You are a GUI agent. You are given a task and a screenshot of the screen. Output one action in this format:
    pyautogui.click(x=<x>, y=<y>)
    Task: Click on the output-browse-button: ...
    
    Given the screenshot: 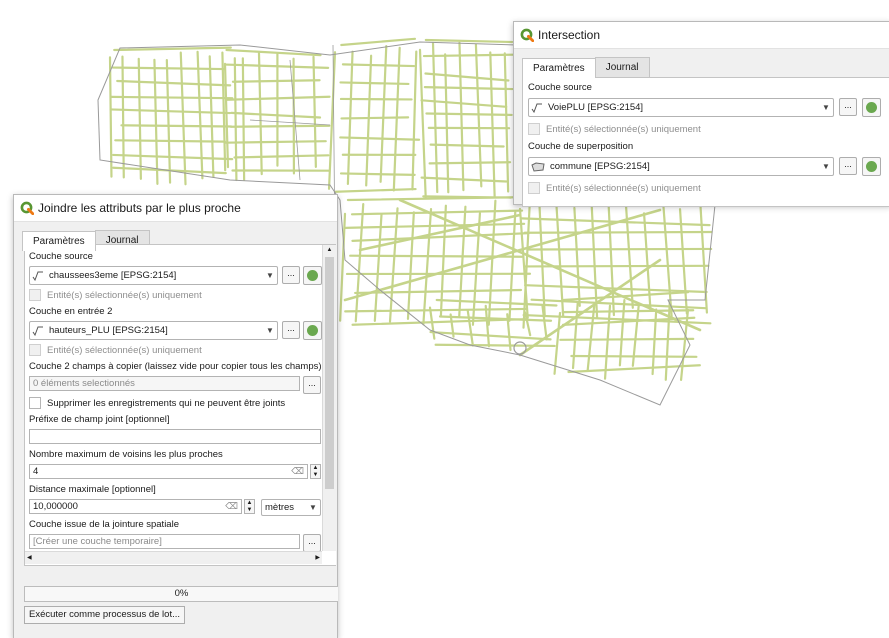 What is the action you would take?
    pyautogui.click(x=312, y=543)
    